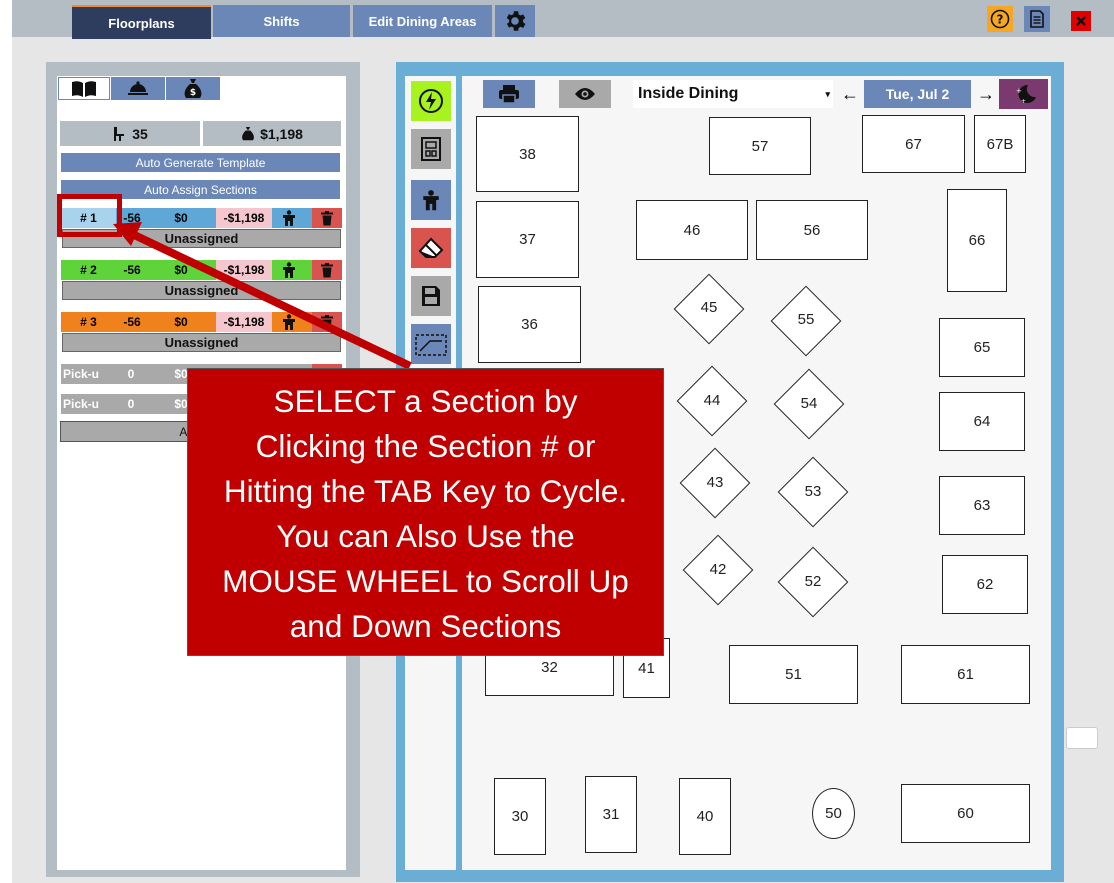  Describe the element at coordinates (425, 491) in the screenshot. I see `callout-line: Hitting the TAB Key to Cycle.` at that location.